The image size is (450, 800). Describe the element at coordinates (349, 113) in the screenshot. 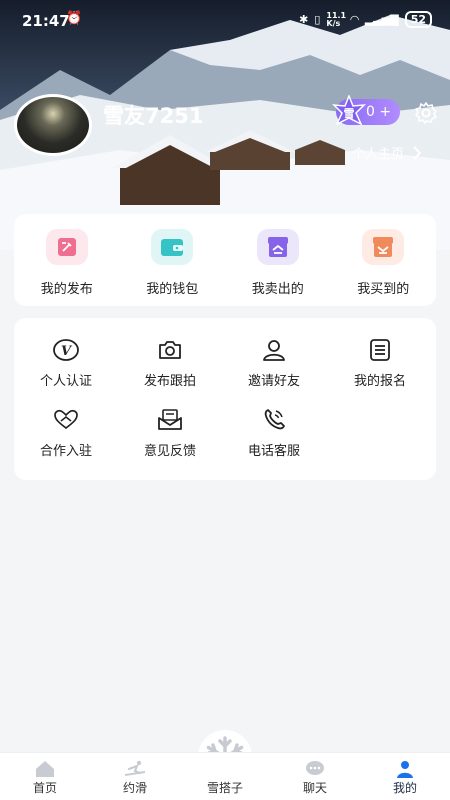

I see `svg-text: 雪` at that location.